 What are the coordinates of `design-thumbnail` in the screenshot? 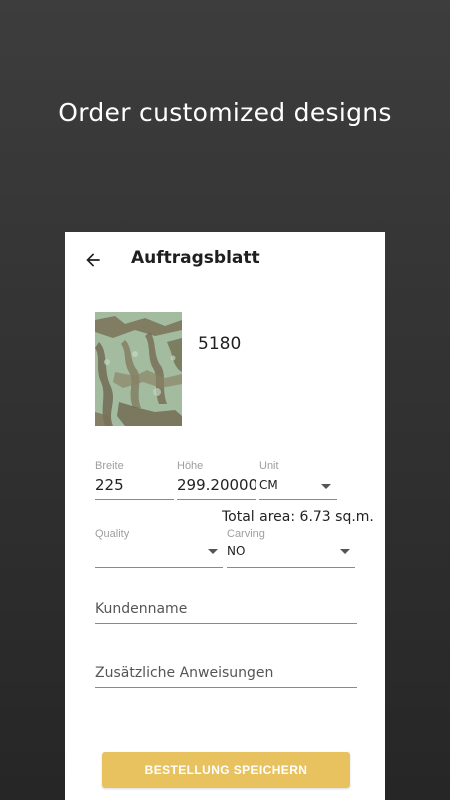 It's located at (138, 369).